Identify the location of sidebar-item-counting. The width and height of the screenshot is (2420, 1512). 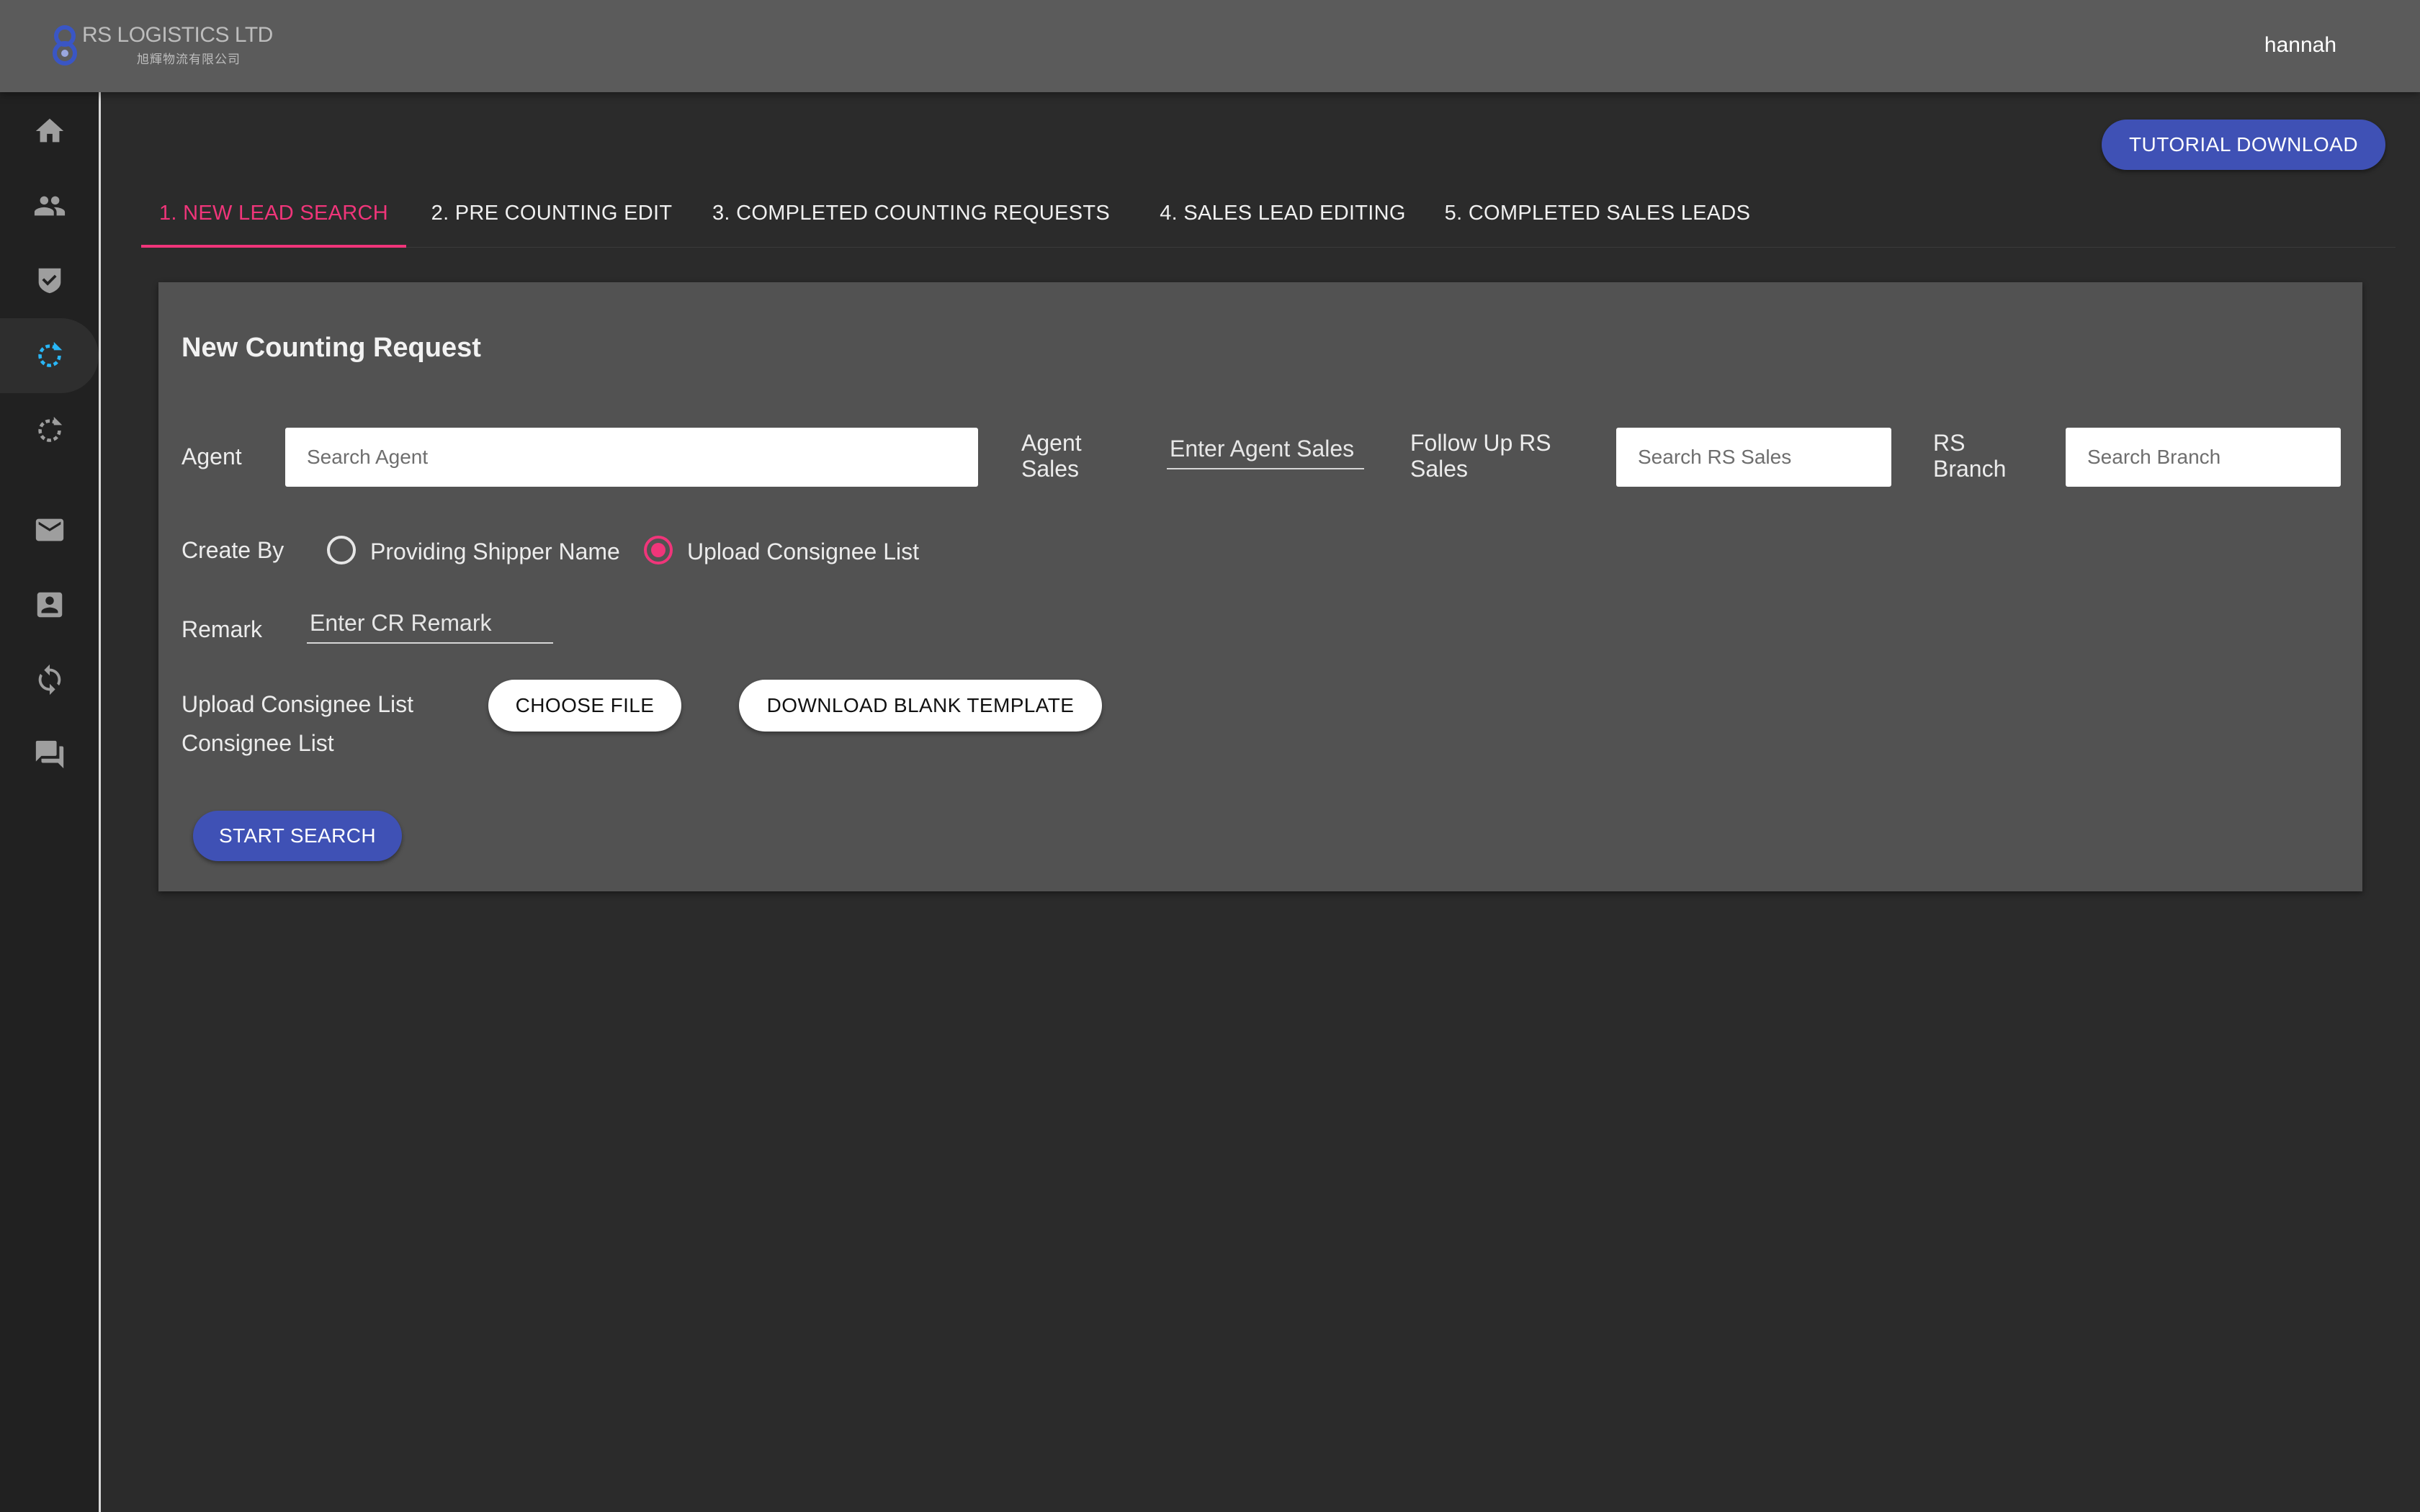
(50, 430).